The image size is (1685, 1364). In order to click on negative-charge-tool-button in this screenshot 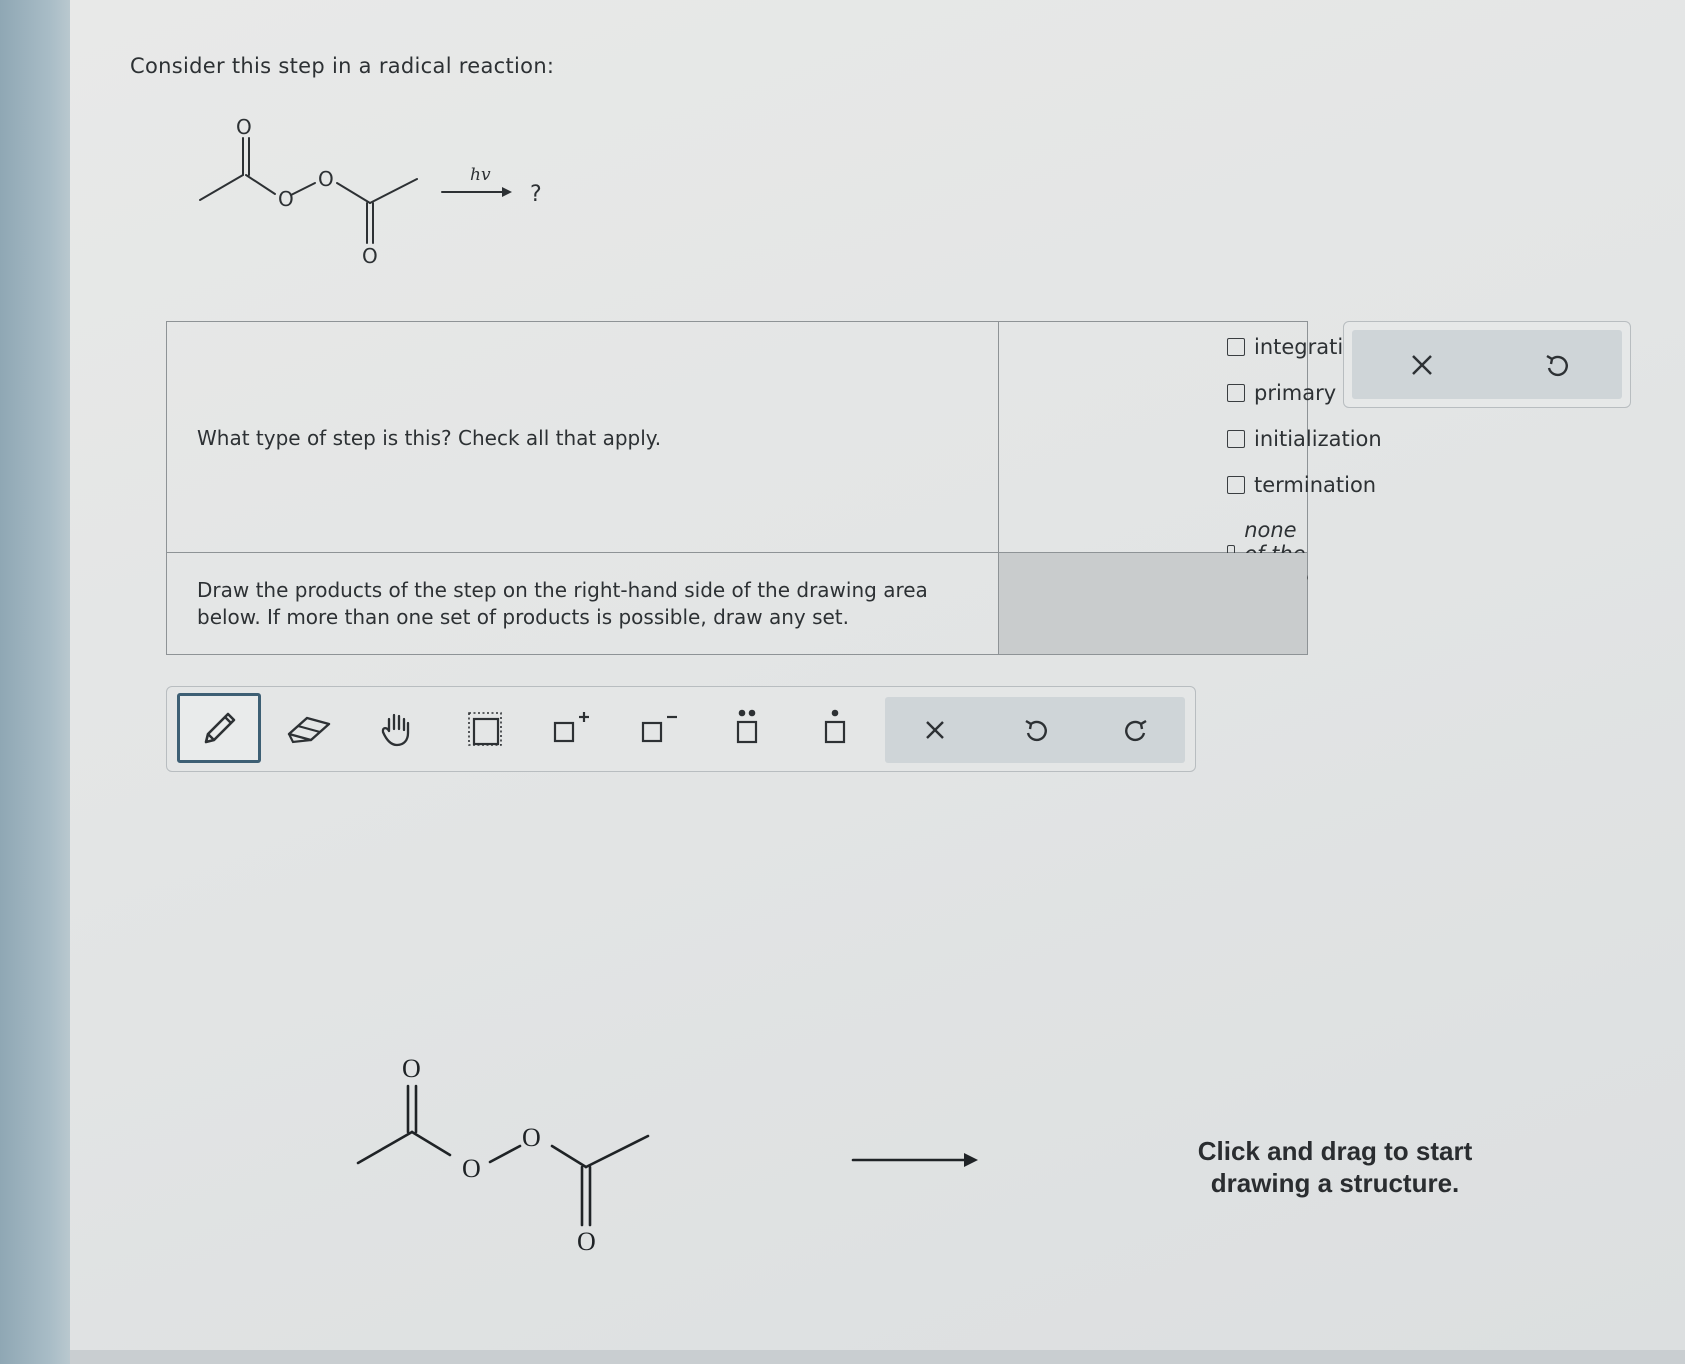, I will do `click(659, 729)`.